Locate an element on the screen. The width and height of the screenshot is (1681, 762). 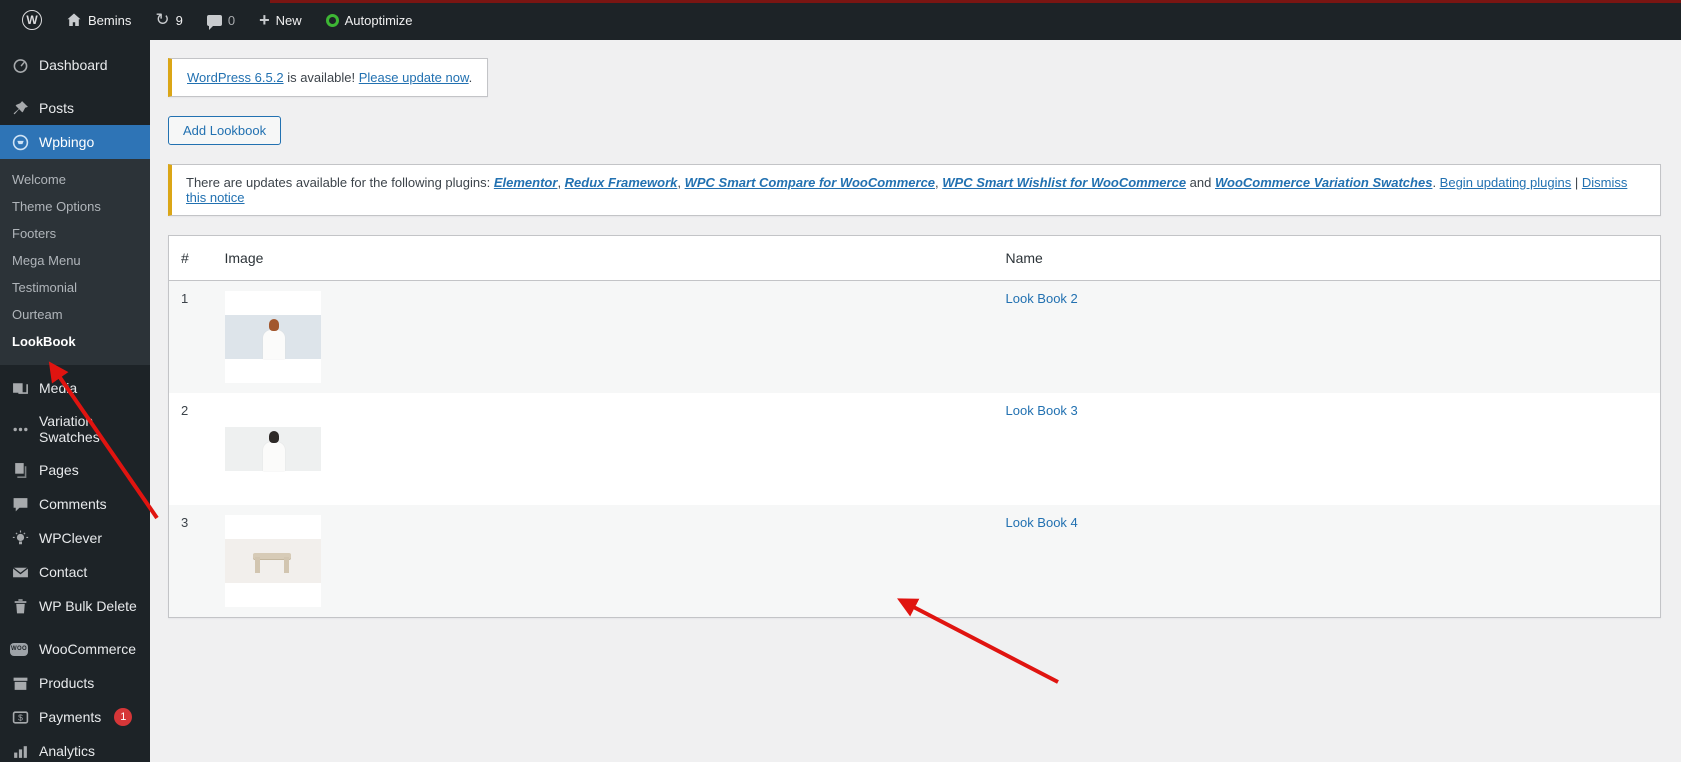
please-update-link: Please update now is located at coordinates (414, 77).